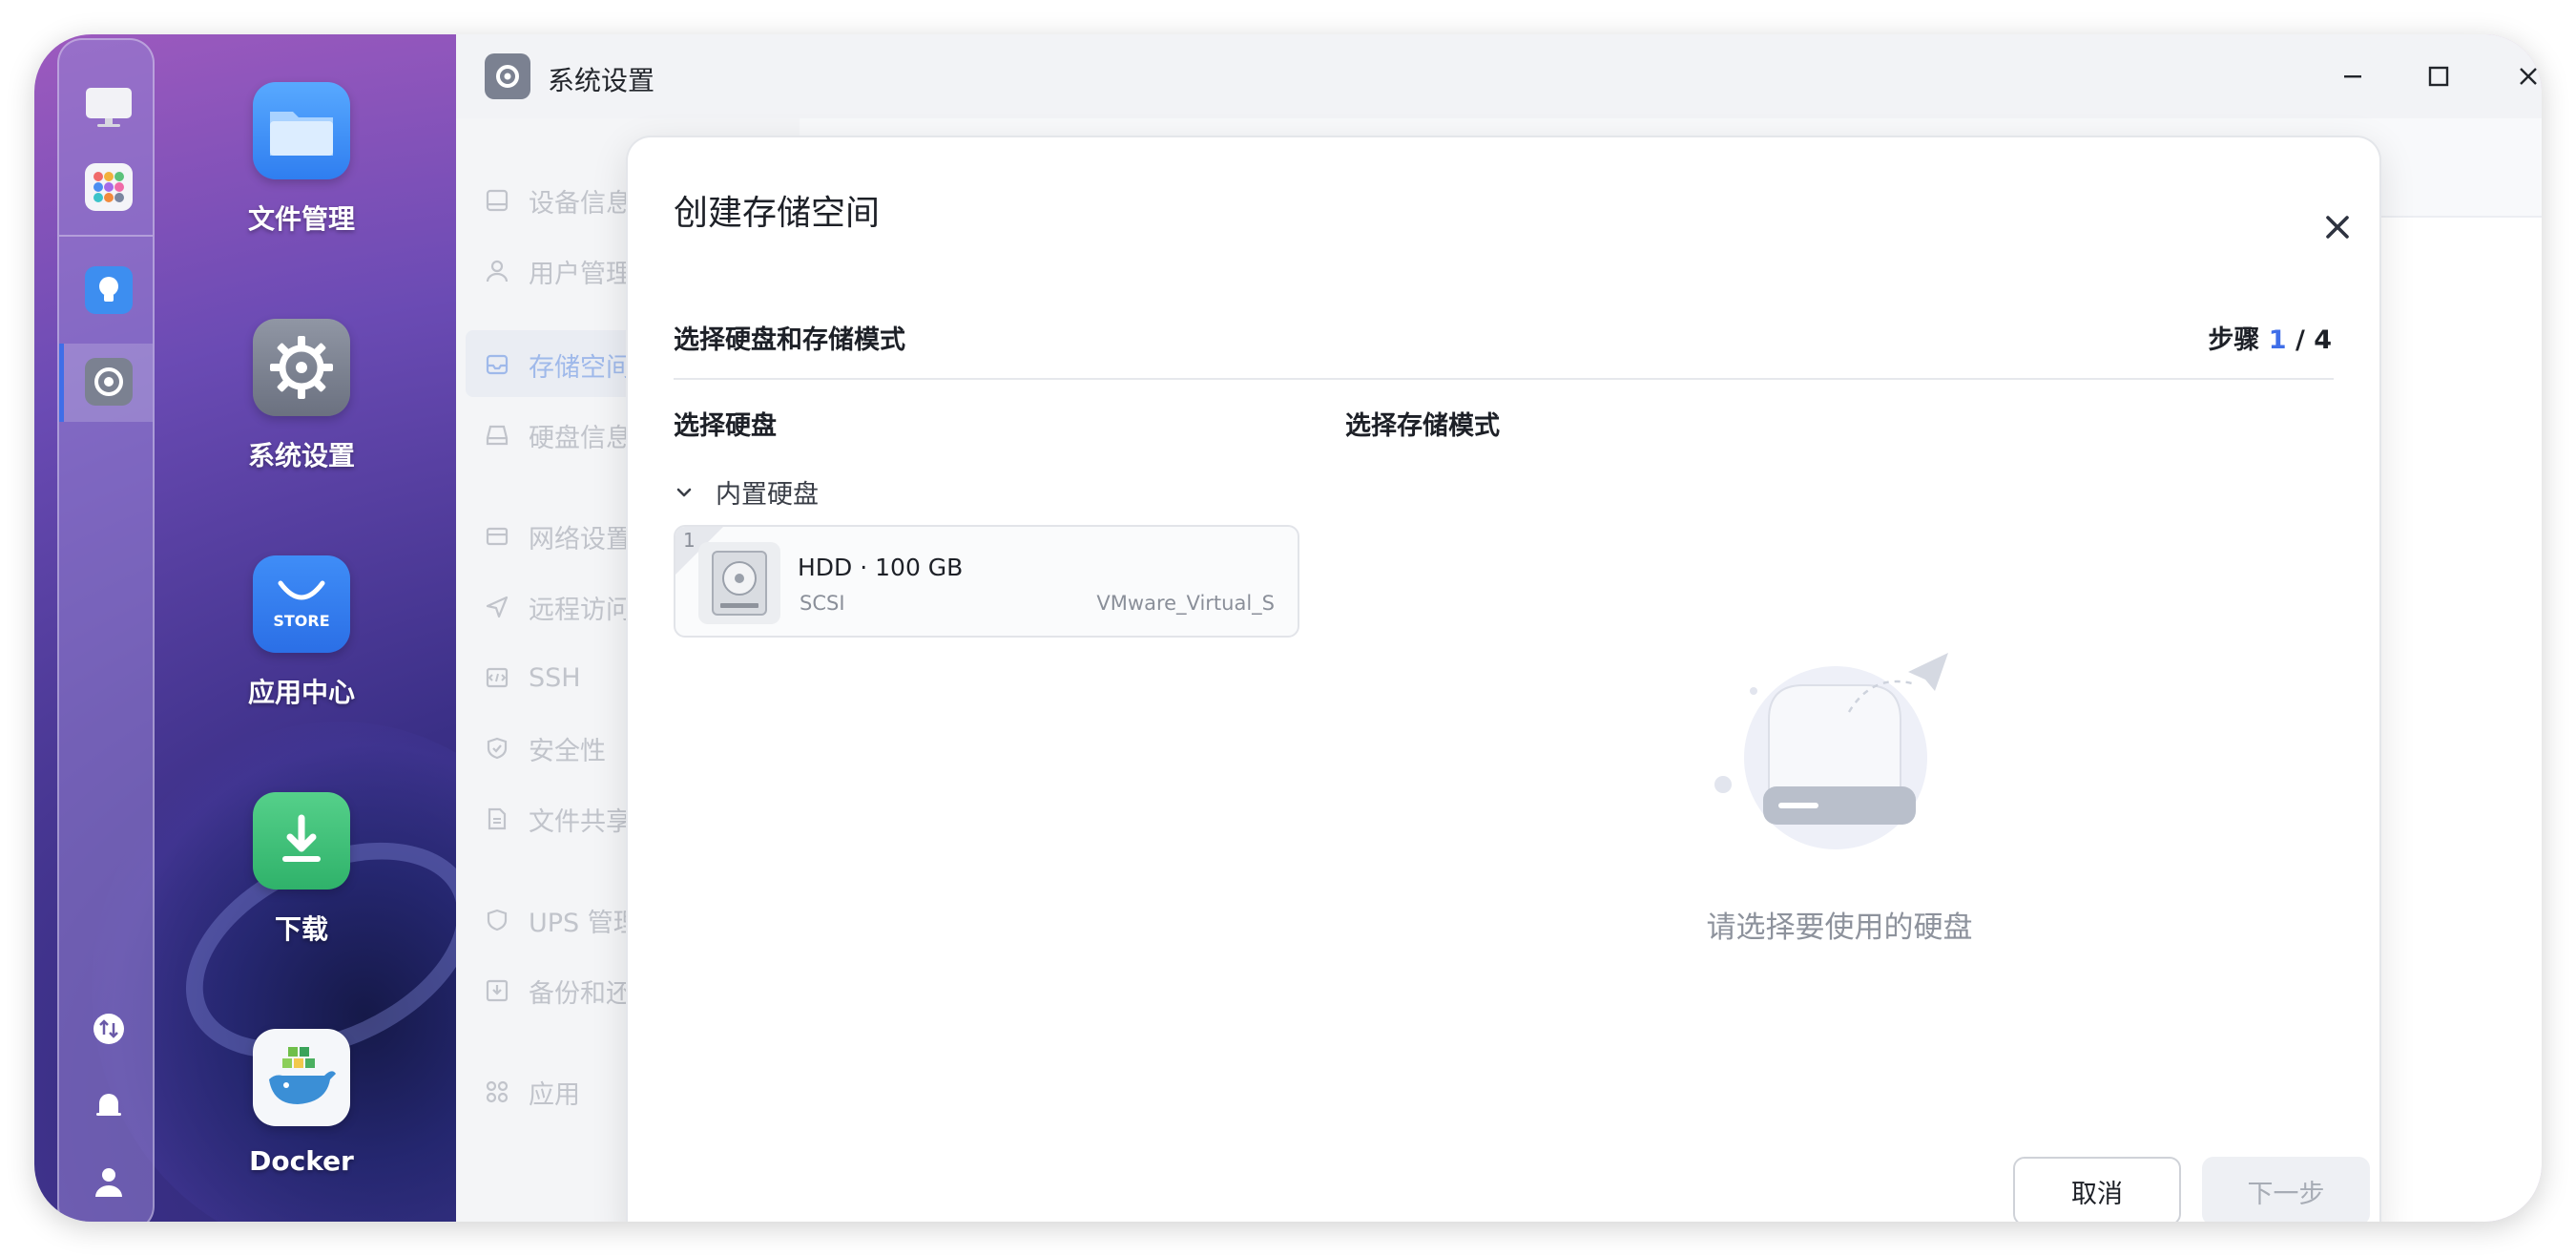  What do you see at coordinates (497, 201) in the screenshot?
I see `device-icon` at bounding box center [497, 201].